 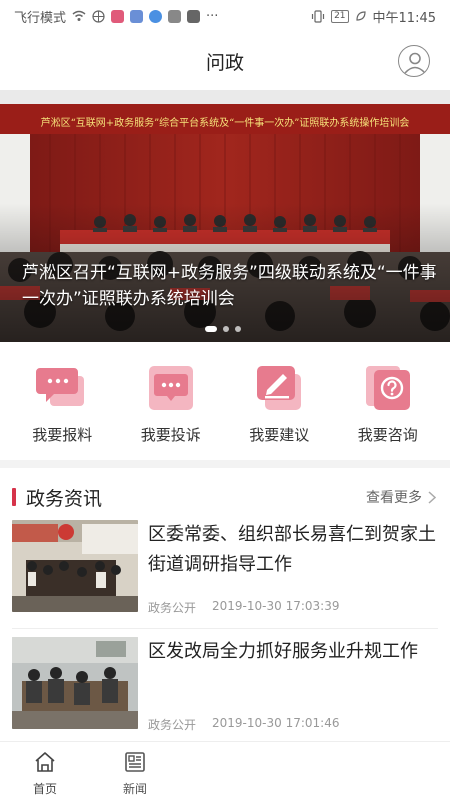 I want to click on tab-home: 首页, so click(x=45, y=771).